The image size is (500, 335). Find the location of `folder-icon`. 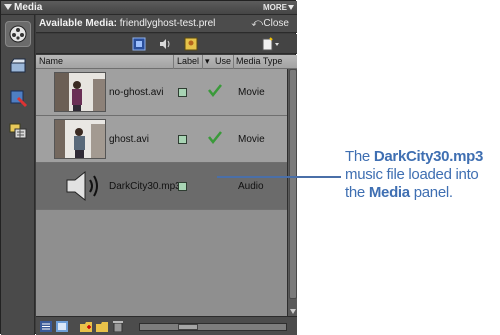

folder-icon is located at coordinates (102, 326).